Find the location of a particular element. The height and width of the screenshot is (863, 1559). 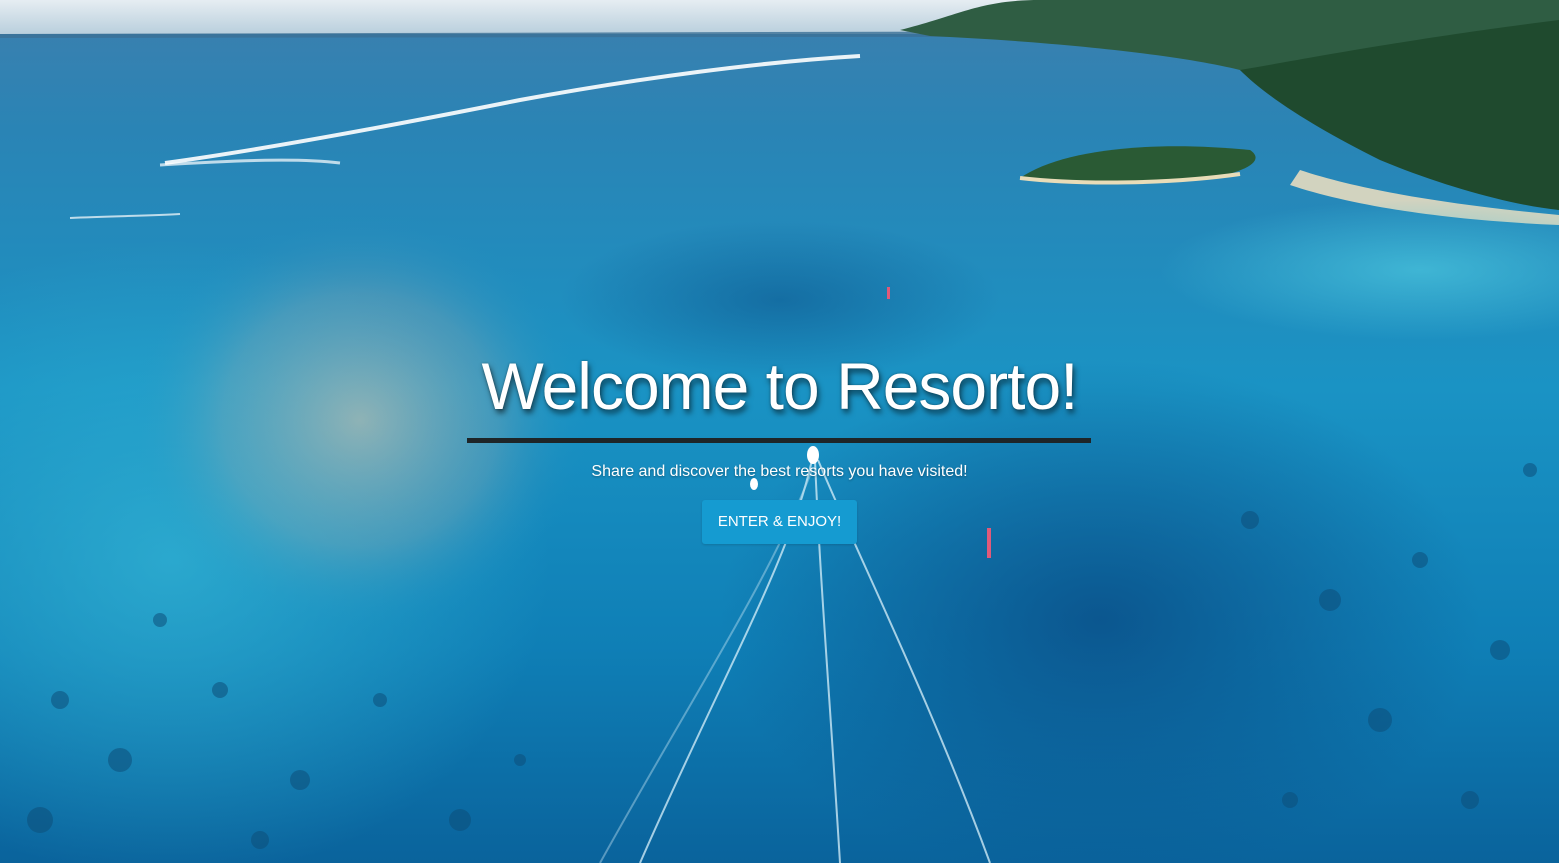

hero-title: Welcome to Resorto! is located at coordinates (779, 386).